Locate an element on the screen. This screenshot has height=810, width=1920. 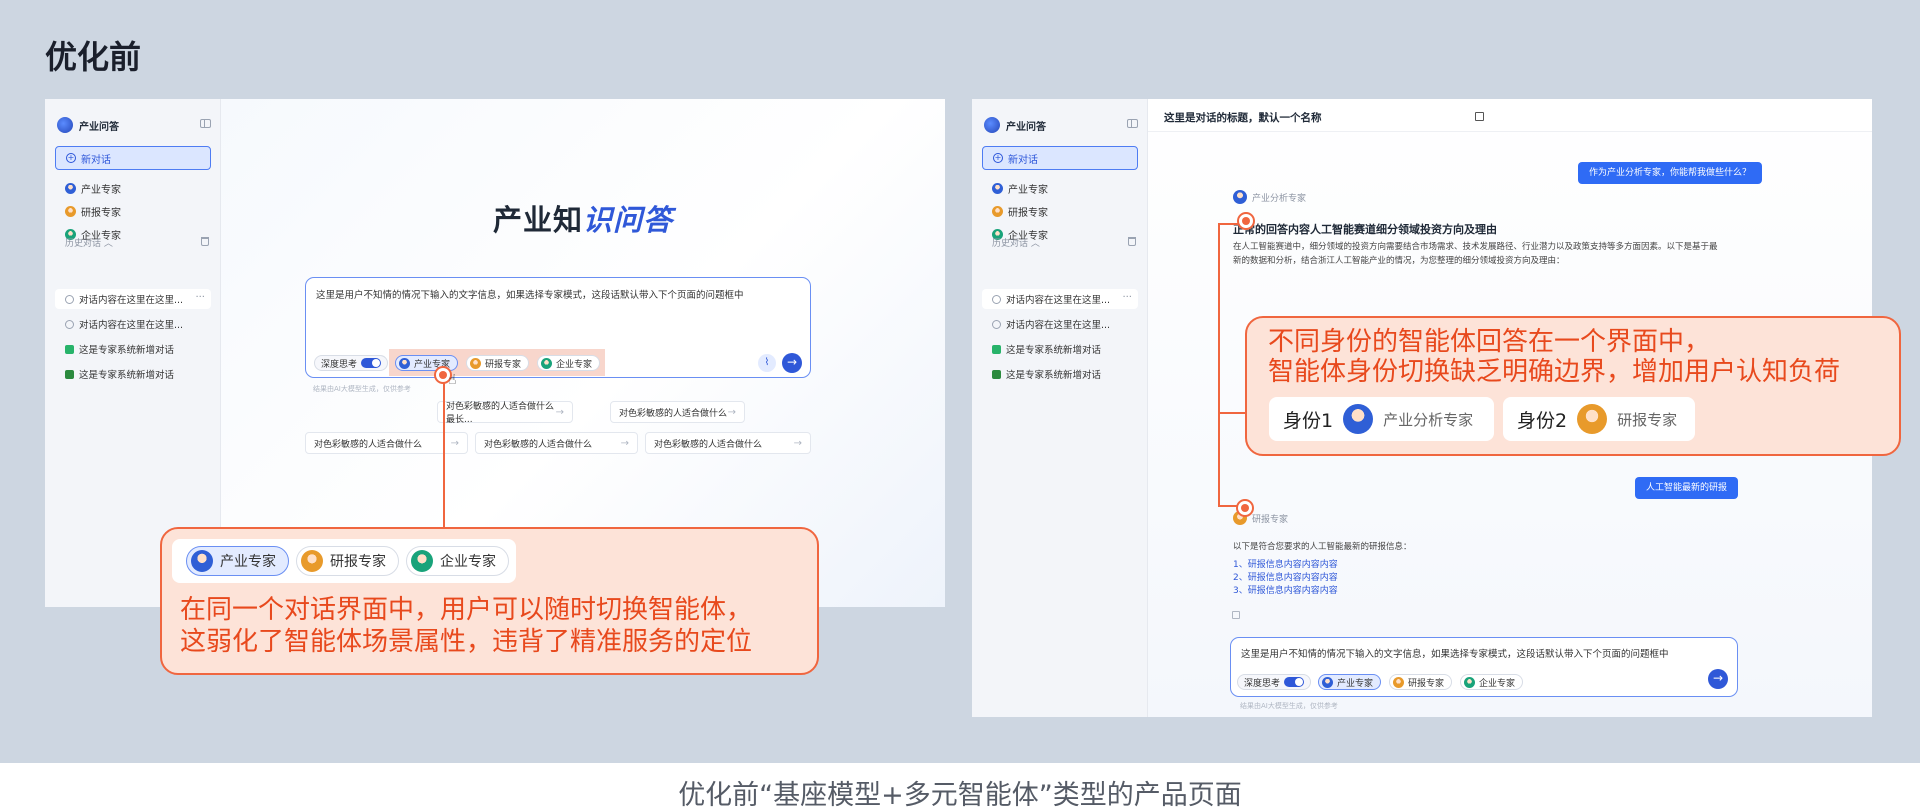
edit-title-icon is located at coordinates (1479, 116).